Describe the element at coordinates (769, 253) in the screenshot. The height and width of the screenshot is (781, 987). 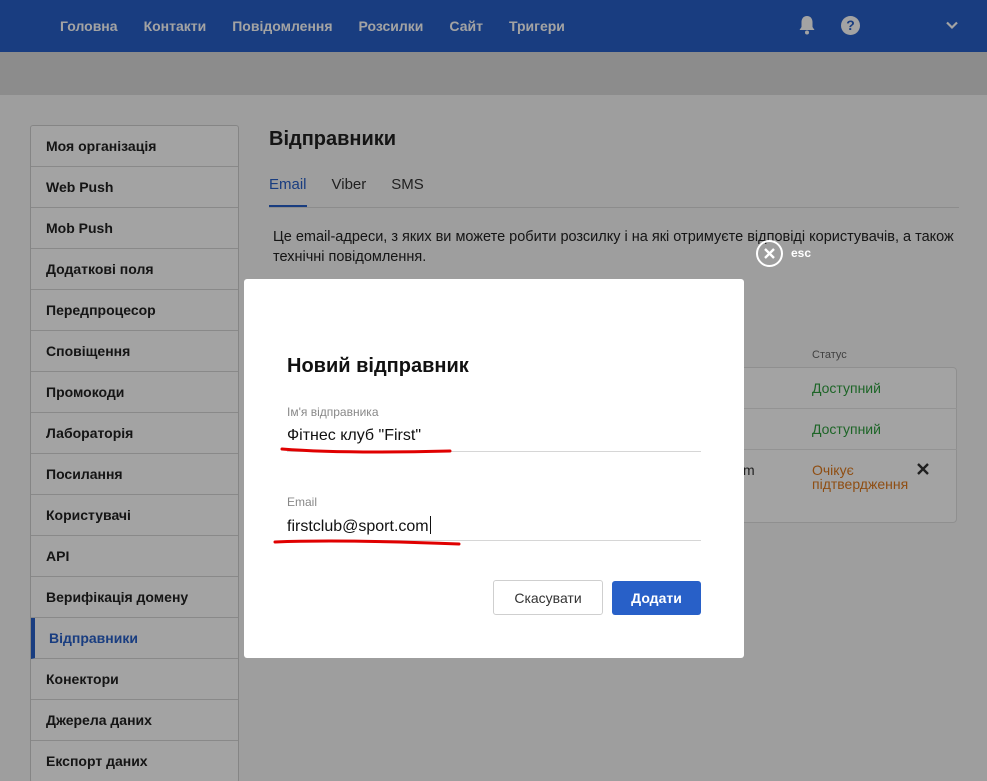
I see `close-icon` at that location.